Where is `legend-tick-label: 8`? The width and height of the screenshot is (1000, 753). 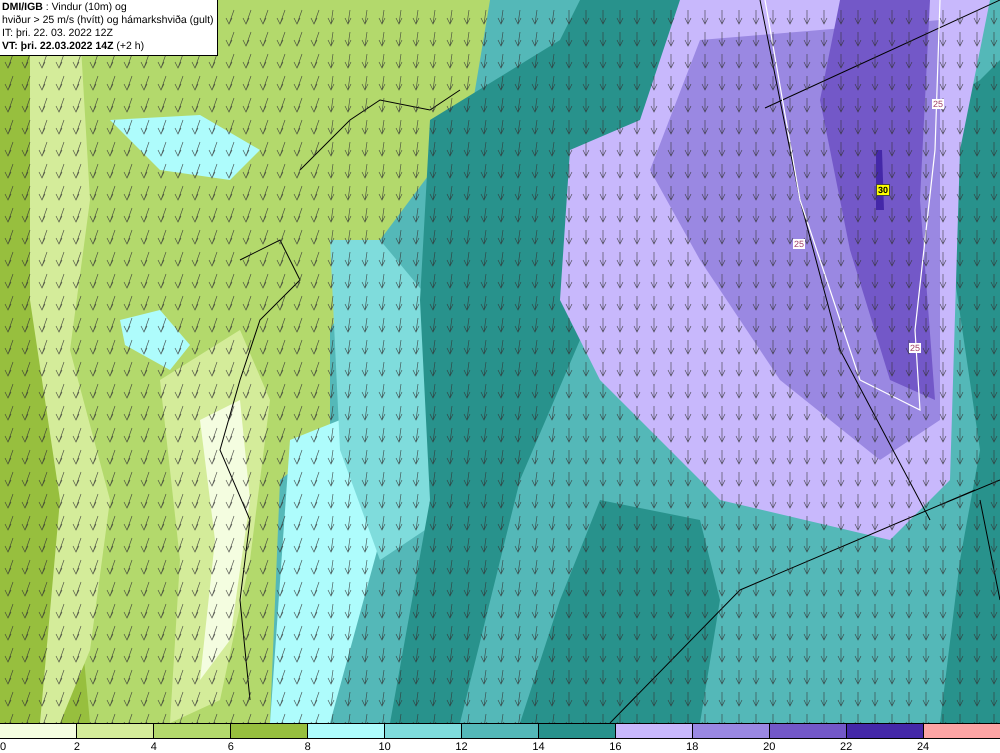
legend-tick-label: 8 is located at coordinates (307, 746).